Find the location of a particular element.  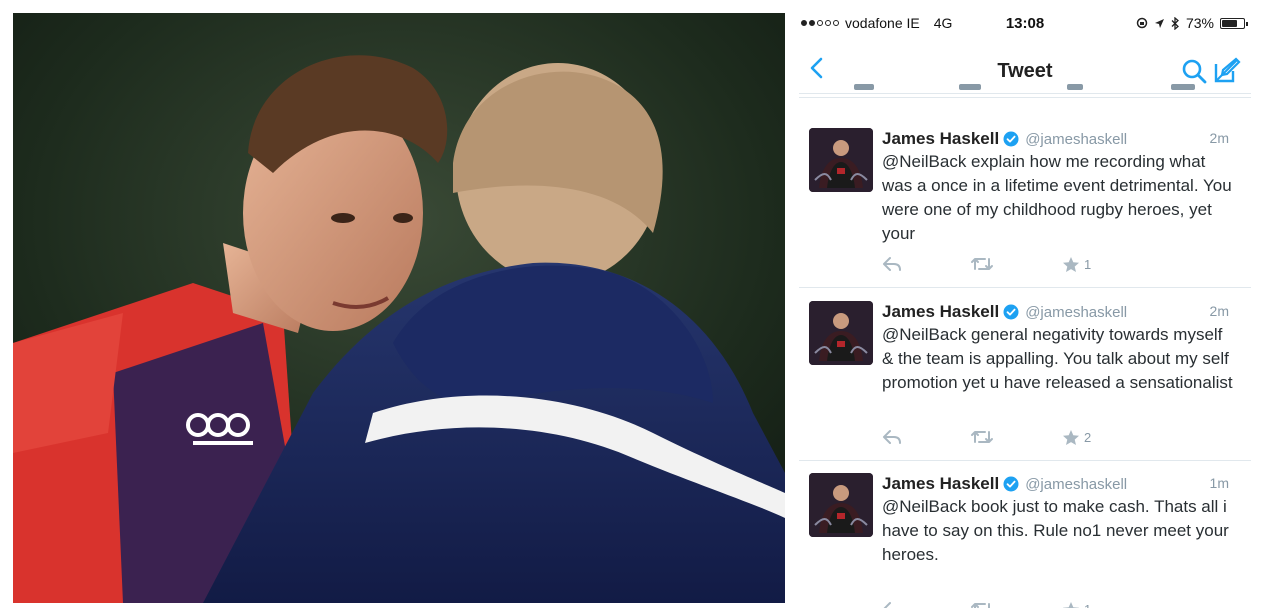

lock-rotation-icon is located at coordinates (1142, 23).